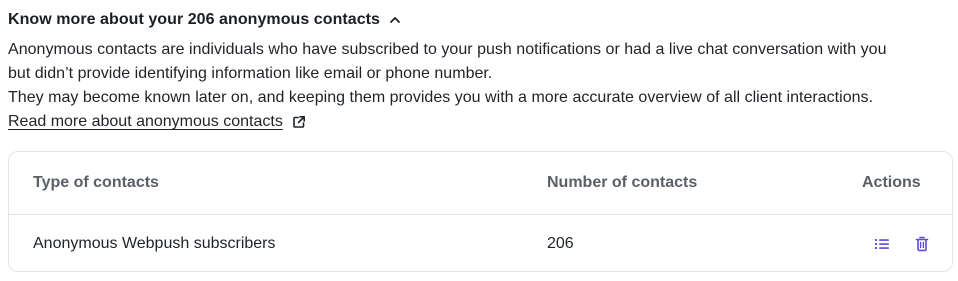  Describe the element at coordinates (560, 243) in the screenshot. I see `cell-contact-count: 206` at that location.